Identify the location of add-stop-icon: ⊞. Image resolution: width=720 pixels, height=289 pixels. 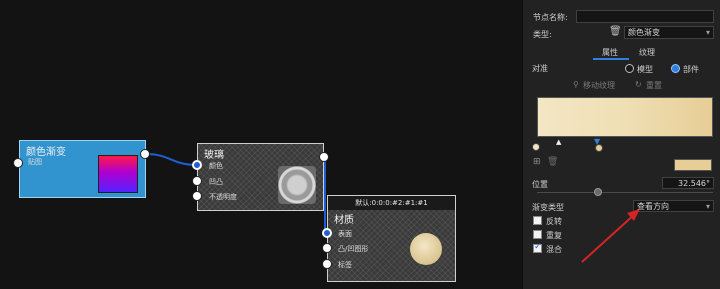
(537, 162).